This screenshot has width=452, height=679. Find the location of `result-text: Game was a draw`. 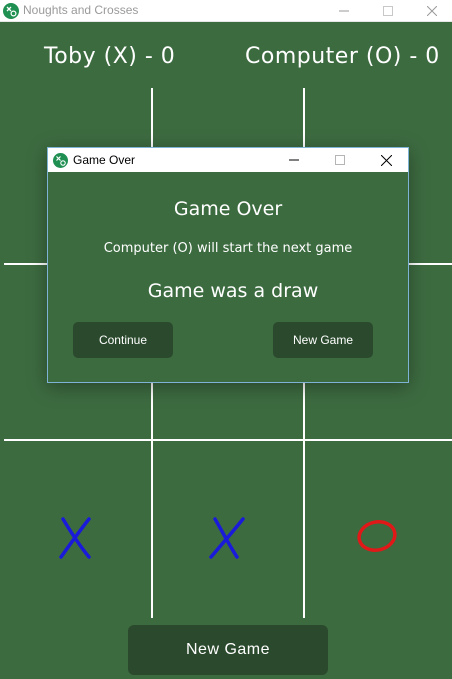

result-text: Game was a draw is located at coordinates (233, 291).